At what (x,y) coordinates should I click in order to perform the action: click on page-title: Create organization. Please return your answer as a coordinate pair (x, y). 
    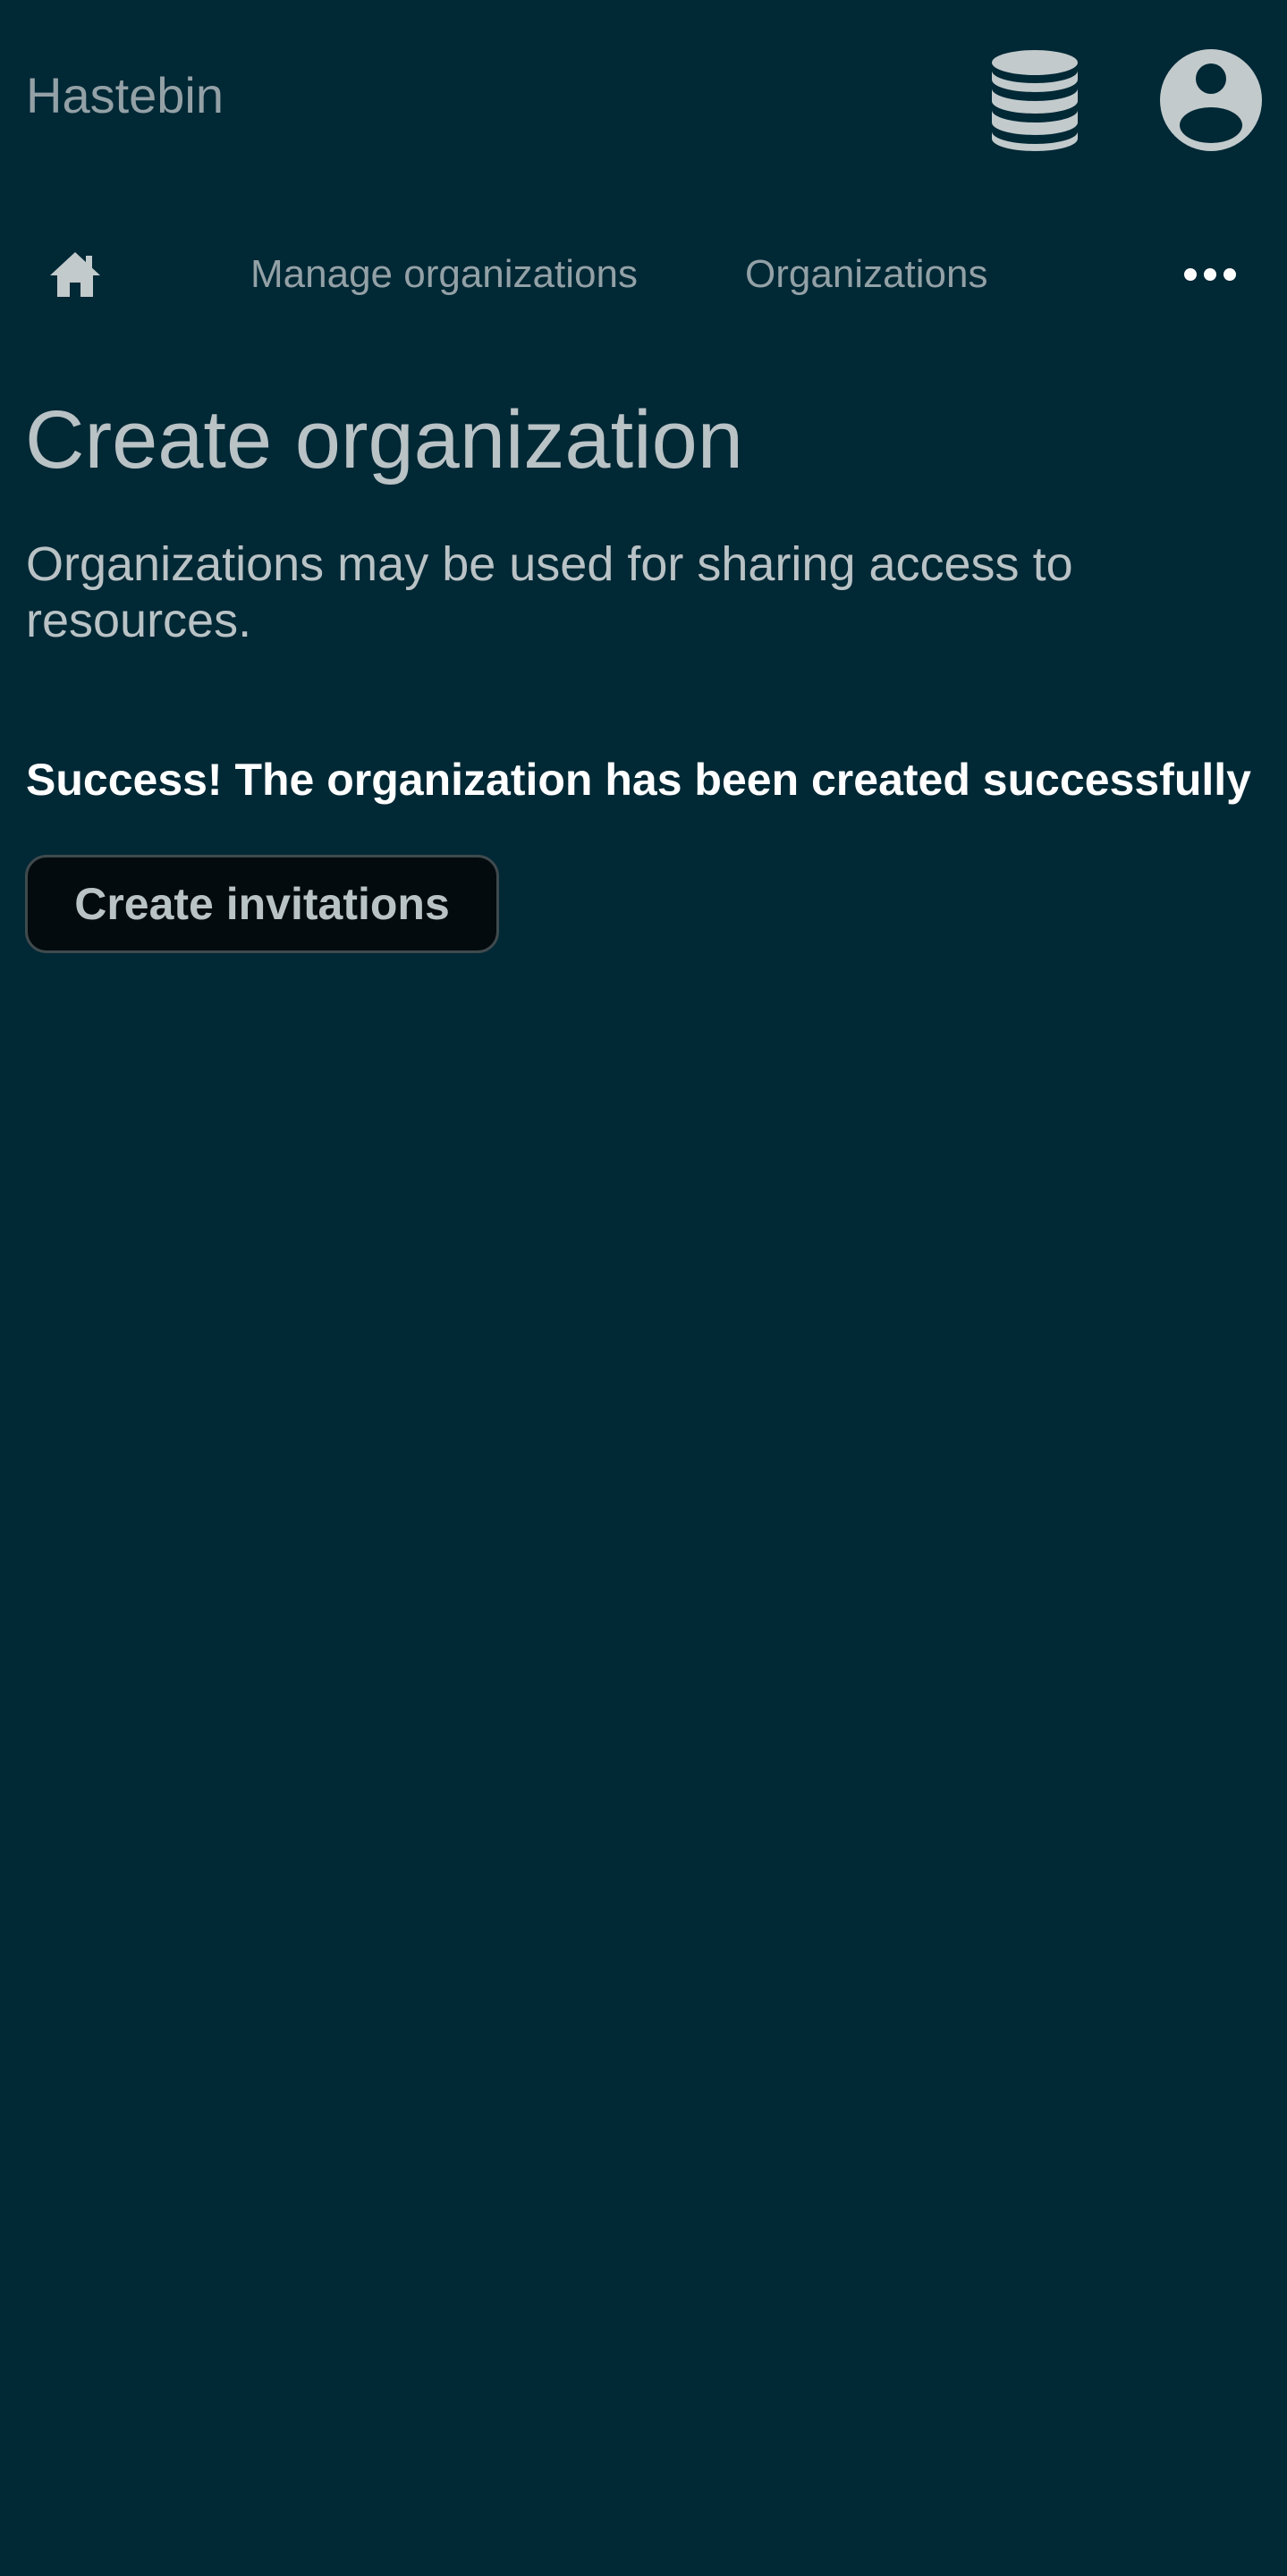
    Looking at the image, I should click on (384, 440).